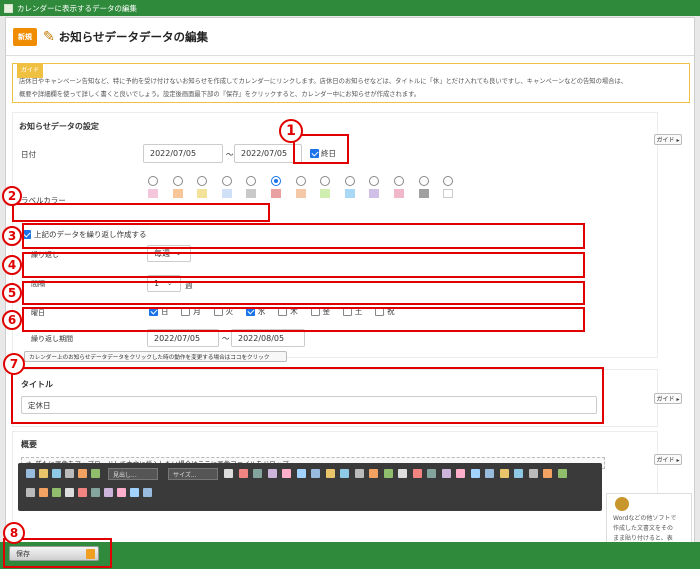 This screenshot has width=700, height=569. Describe the element at coordinates (668, 398) in the screenshot. I see `title-guide-button: ガイド ▸` at that location.